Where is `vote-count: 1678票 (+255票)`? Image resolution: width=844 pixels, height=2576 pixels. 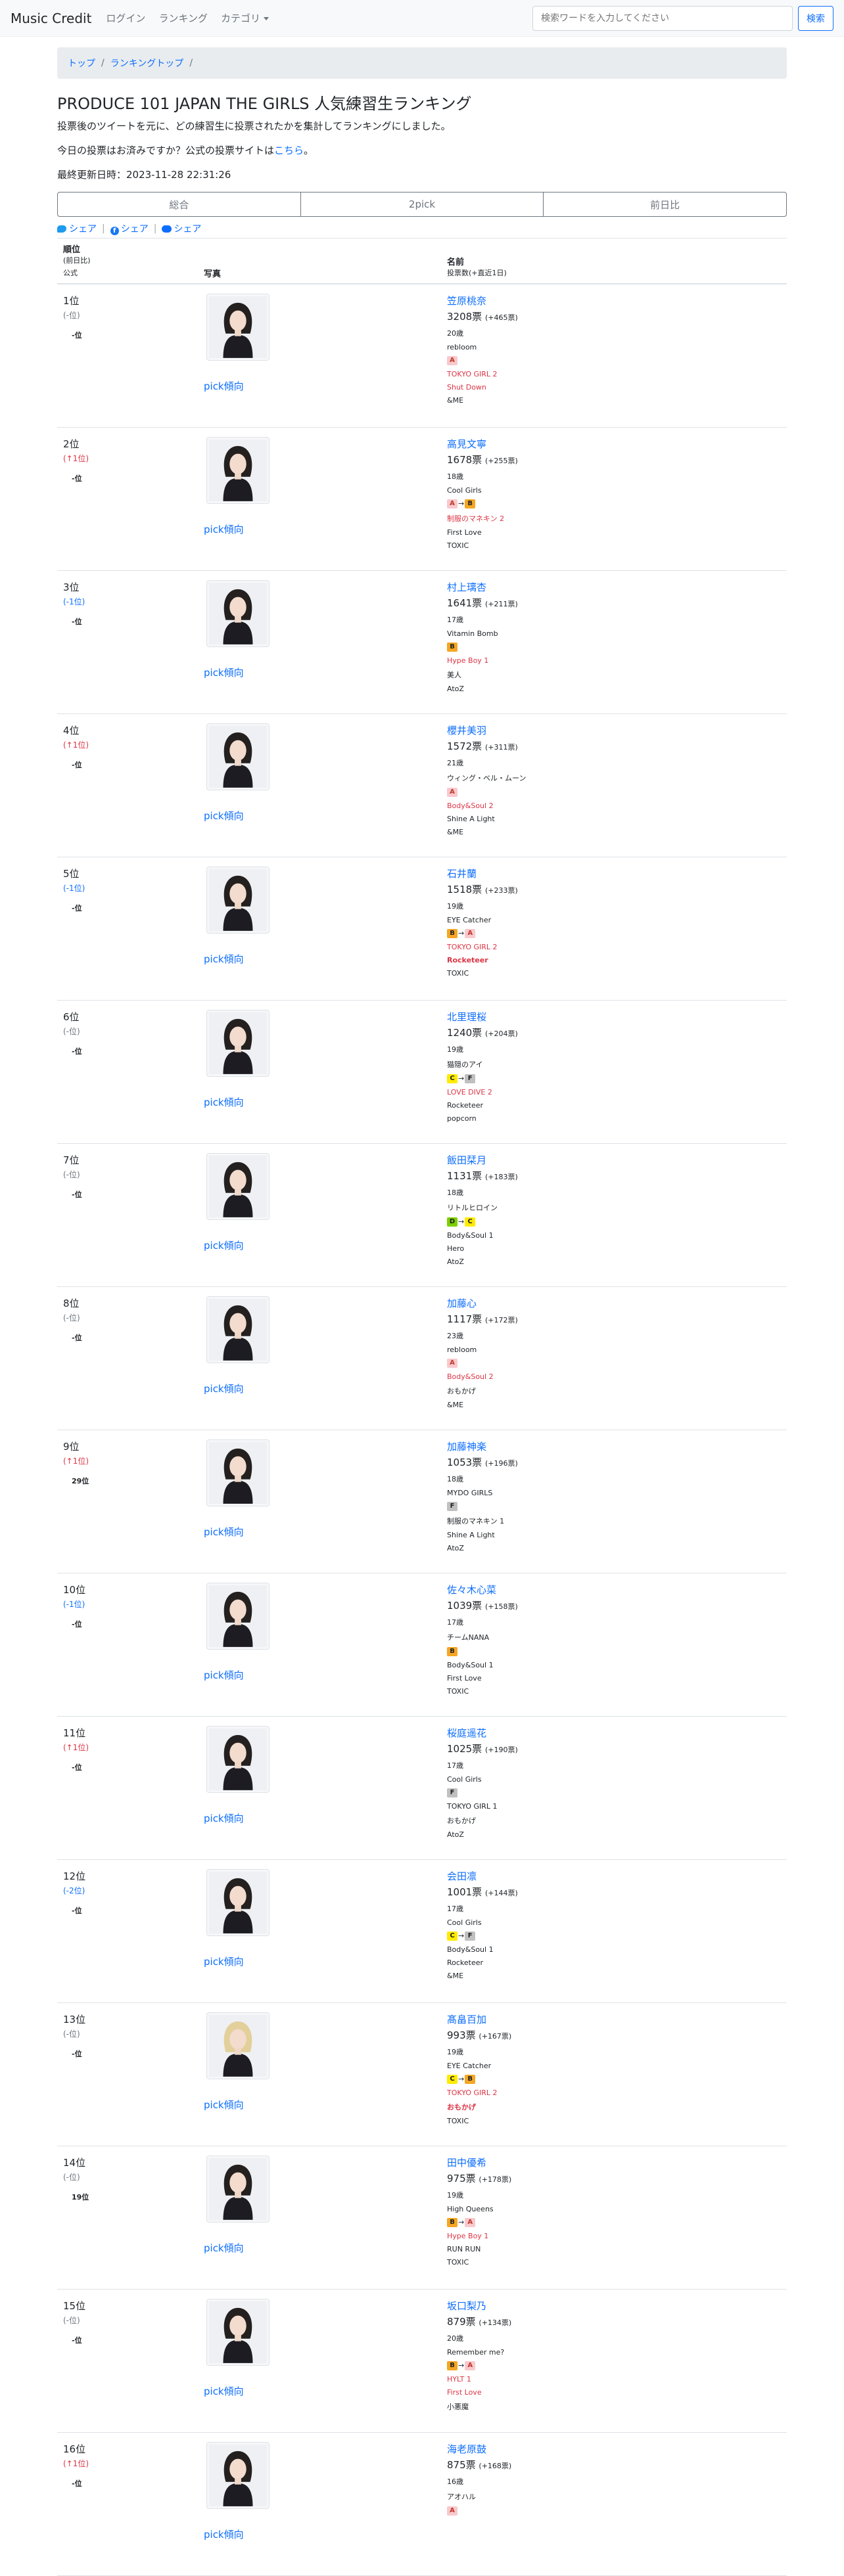
vote-count: 1678票 (+255票) is located at coordinates (614, 459).